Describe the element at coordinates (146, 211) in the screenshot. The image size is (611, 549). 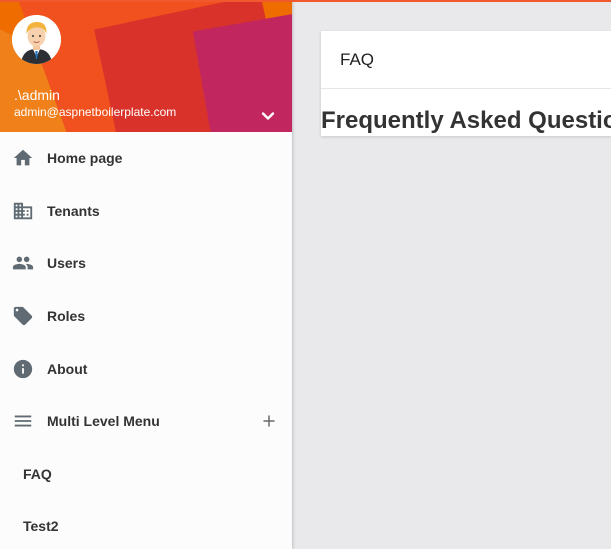
I see `sidebar-item-tenants: Tenants` at that location.